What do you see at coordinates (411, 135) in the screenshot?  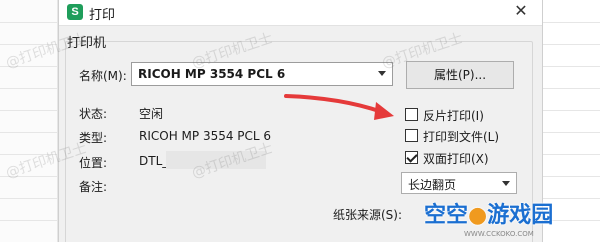 I see `print-to-file-checkbox` at bounding box center [411, 135].